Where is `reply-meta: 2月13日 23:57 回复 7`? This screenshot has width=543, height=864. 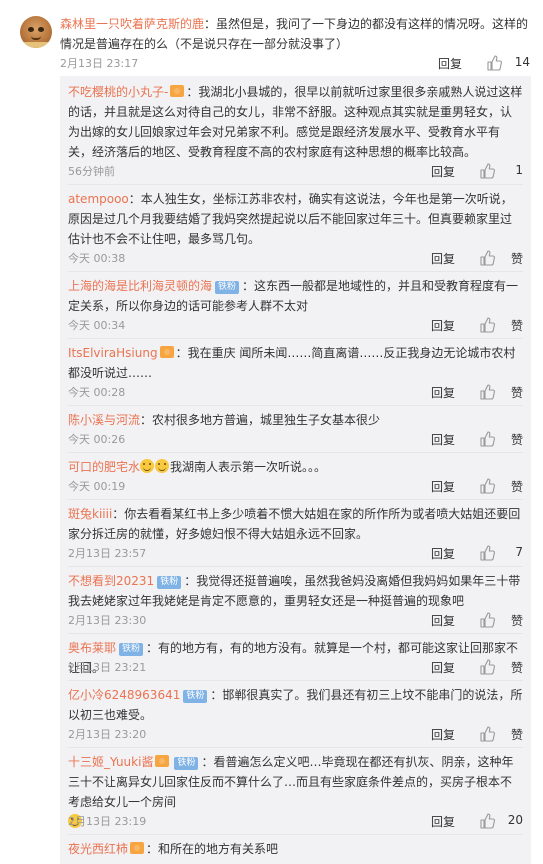
reply-meta: 2月13日 23:57 回复 7 is located at coordinates (295, 553).